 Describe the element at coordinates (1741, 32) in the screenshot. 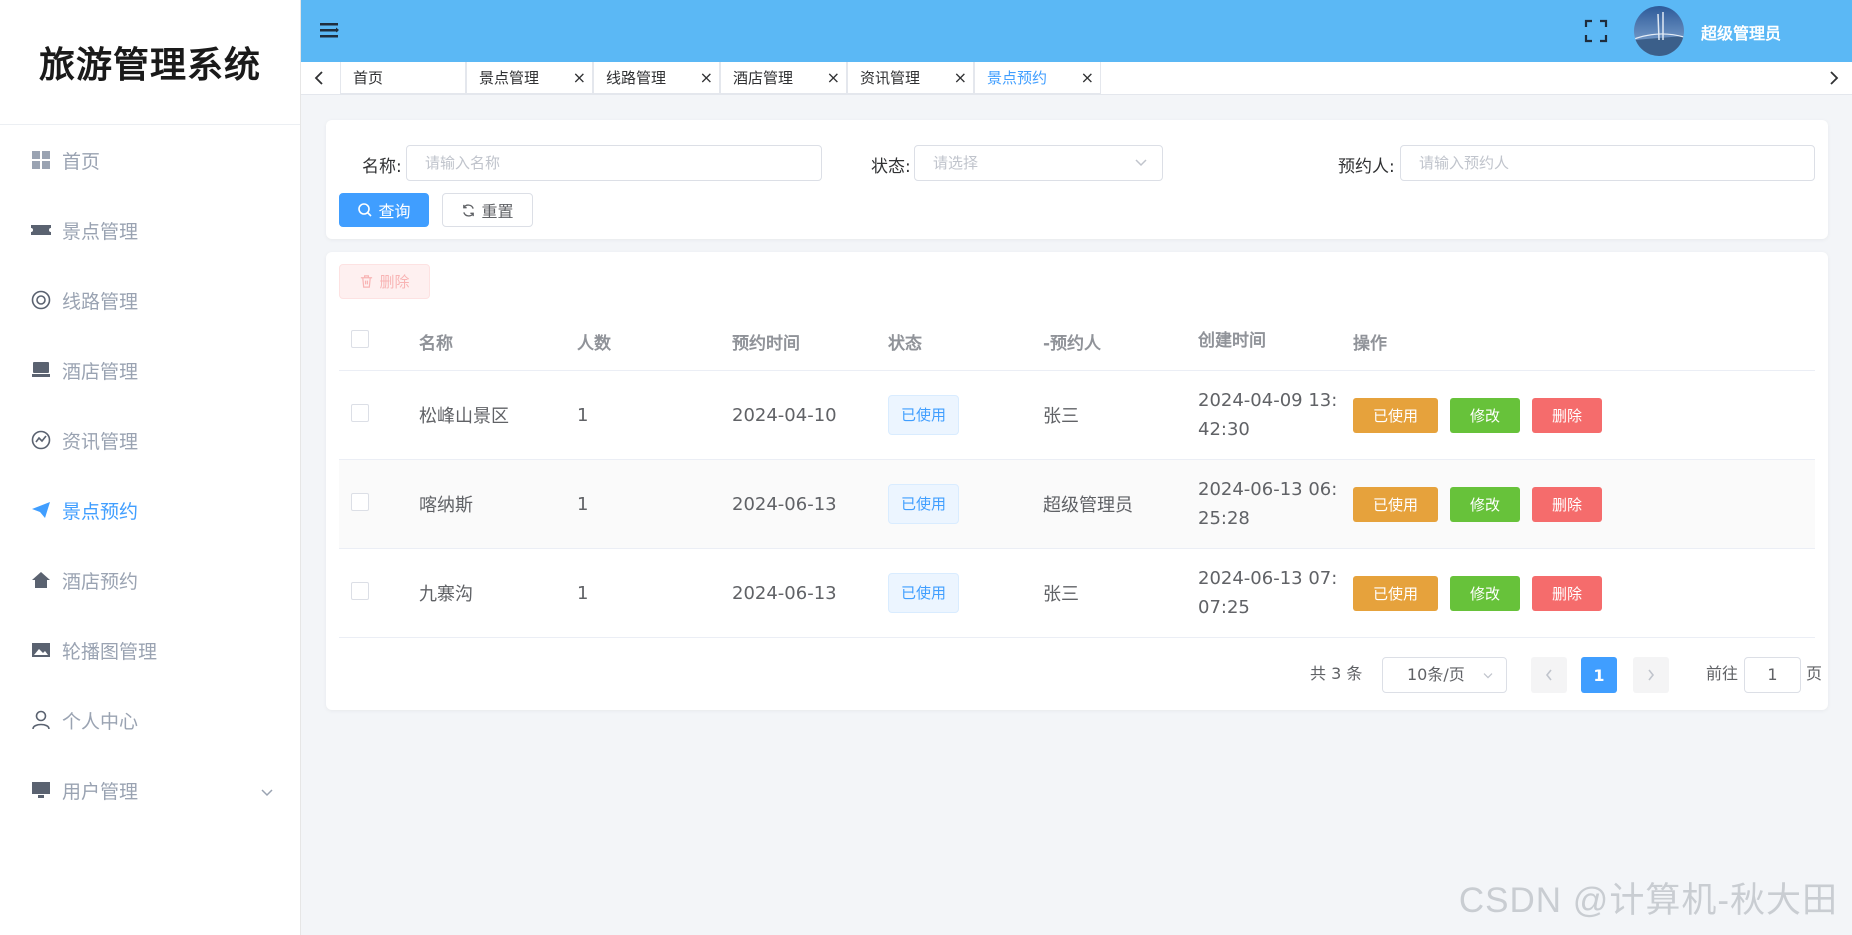

I see `header-username: 超级管理员` at that location.